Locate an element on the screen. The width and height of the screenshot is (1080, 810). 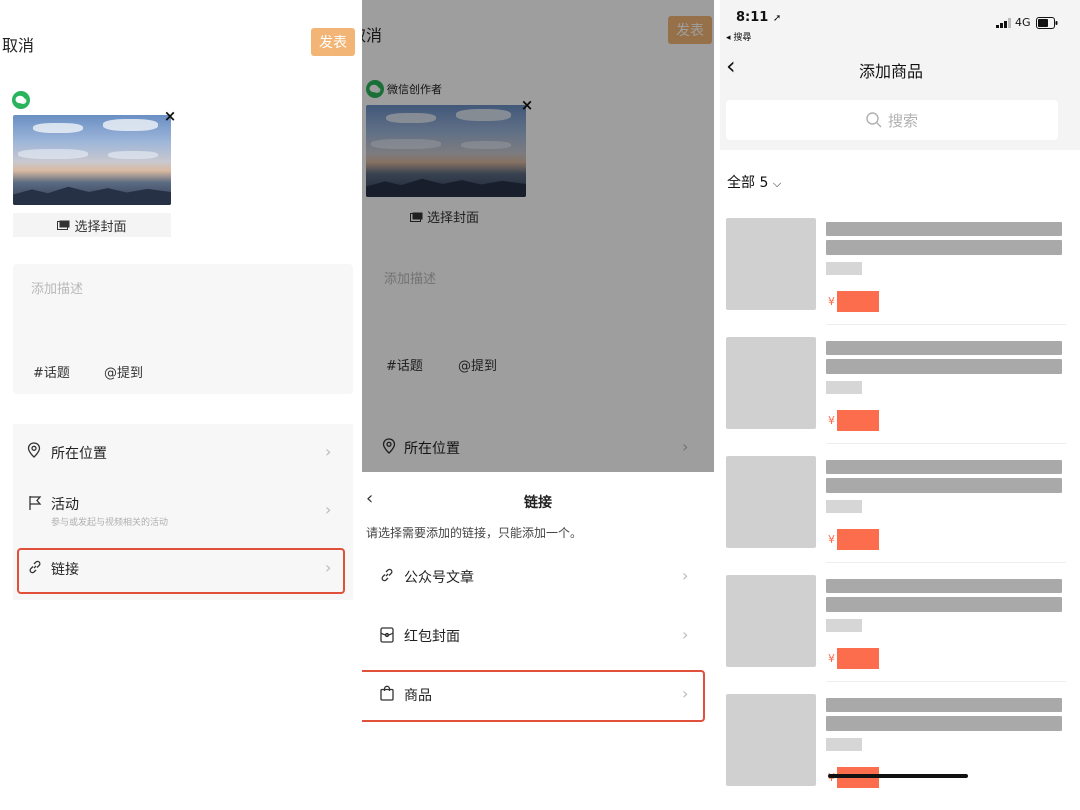
status-time: 8:11 ➚ is located at coordinates (759, 17).